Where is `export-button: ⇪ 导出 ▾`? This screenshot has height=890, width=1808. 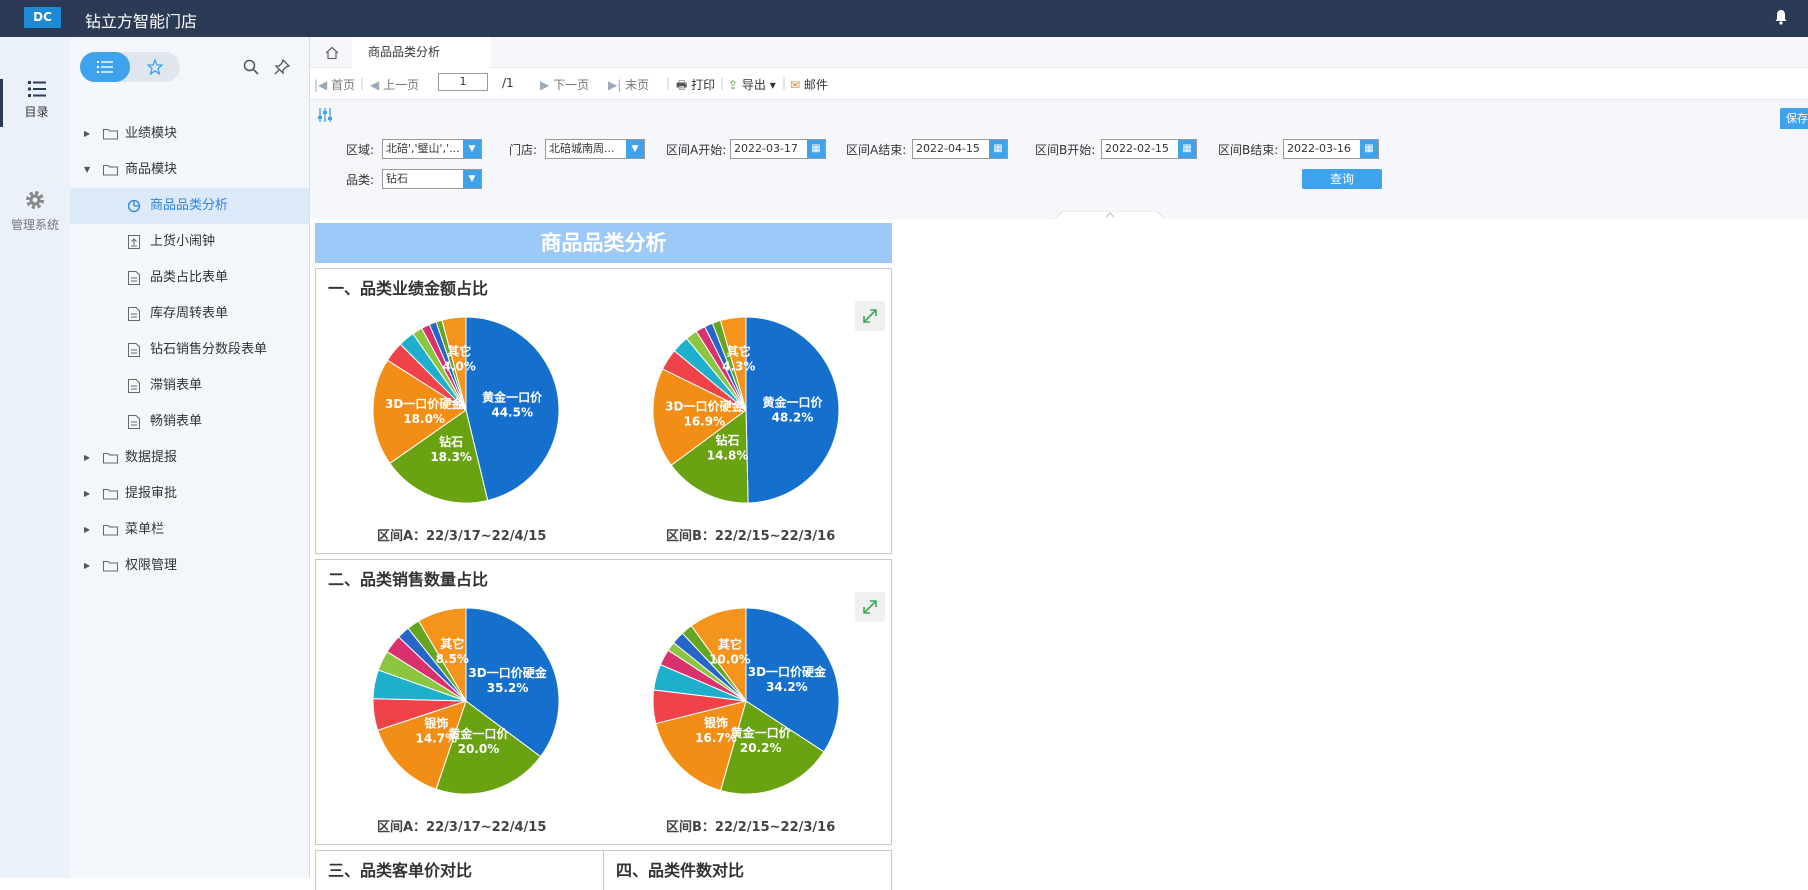 export-button: ⇪ 导出 ▾ is located at coordinates (752, 84).